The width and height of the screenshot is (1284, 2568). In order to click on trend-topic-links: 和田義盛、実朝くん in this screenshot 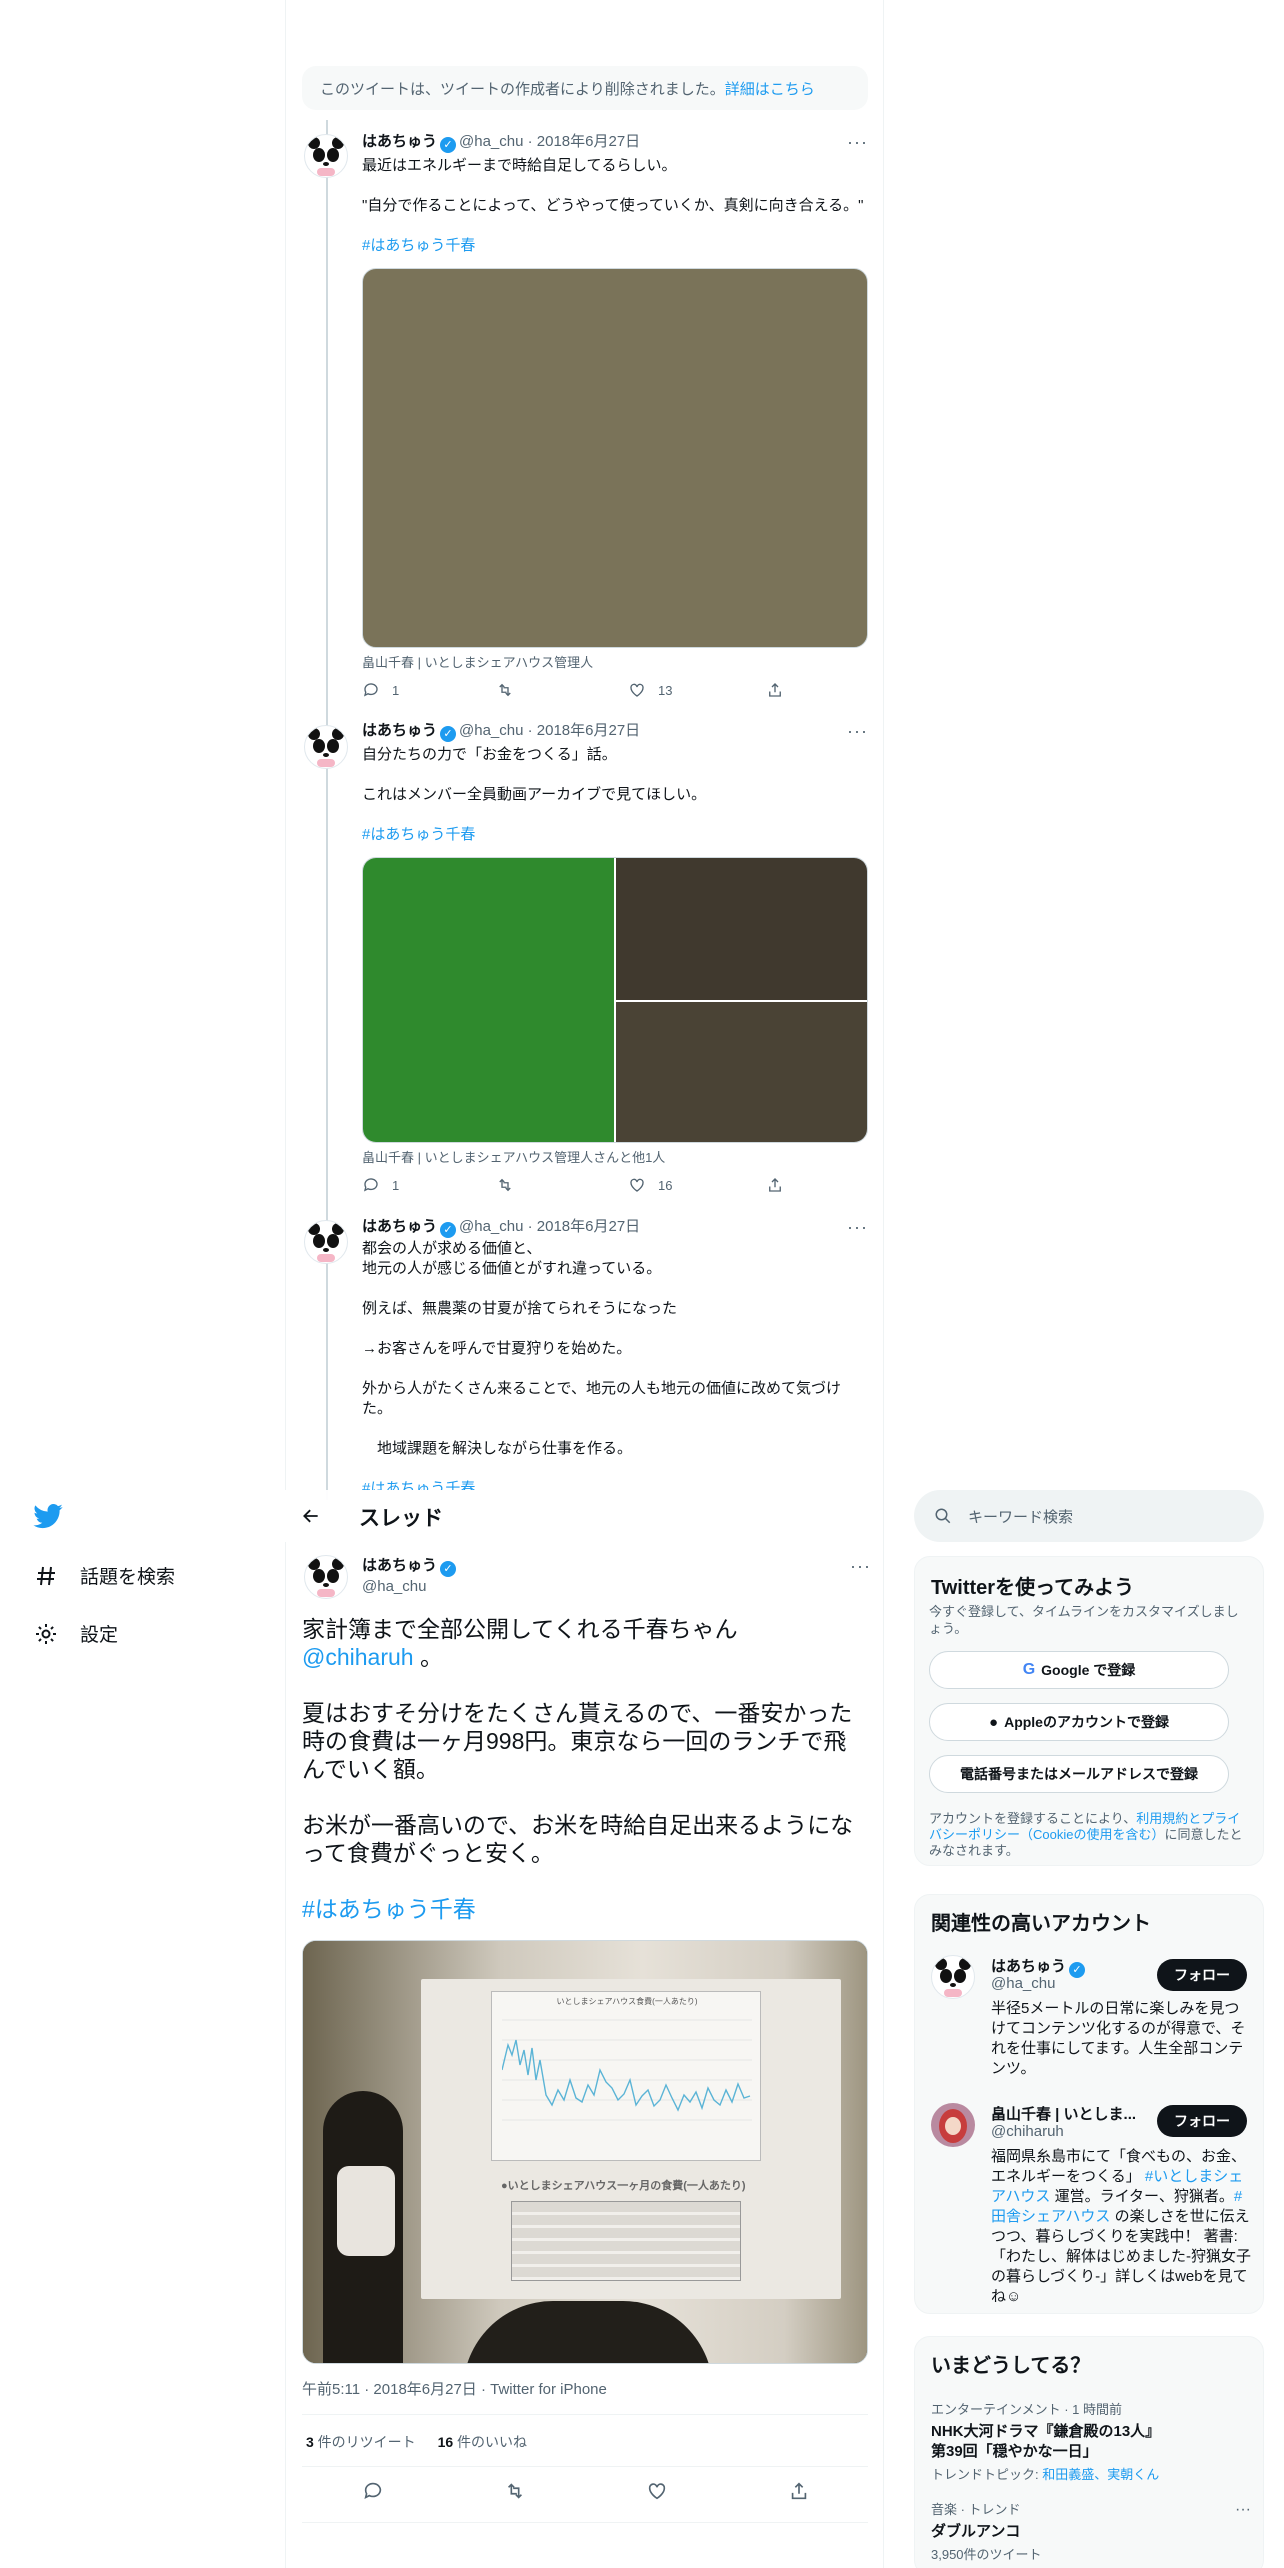, I will do `click(1100, 2474)`.